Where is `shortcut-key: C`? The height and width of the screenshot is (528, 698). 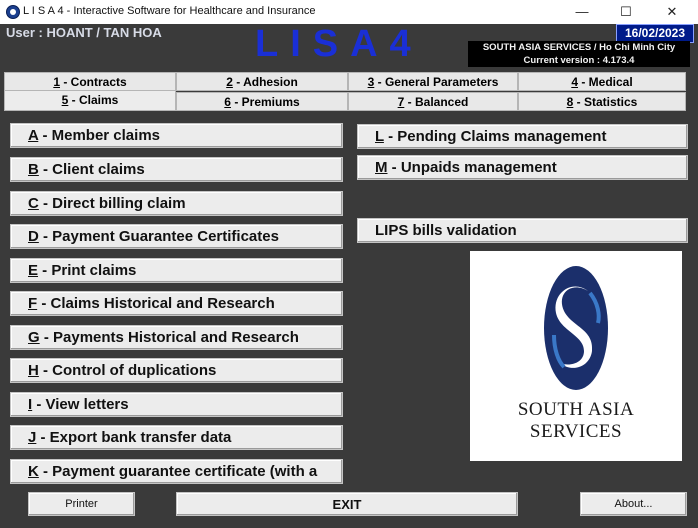 shortcut-key: C is located at coordinates (33, 203).